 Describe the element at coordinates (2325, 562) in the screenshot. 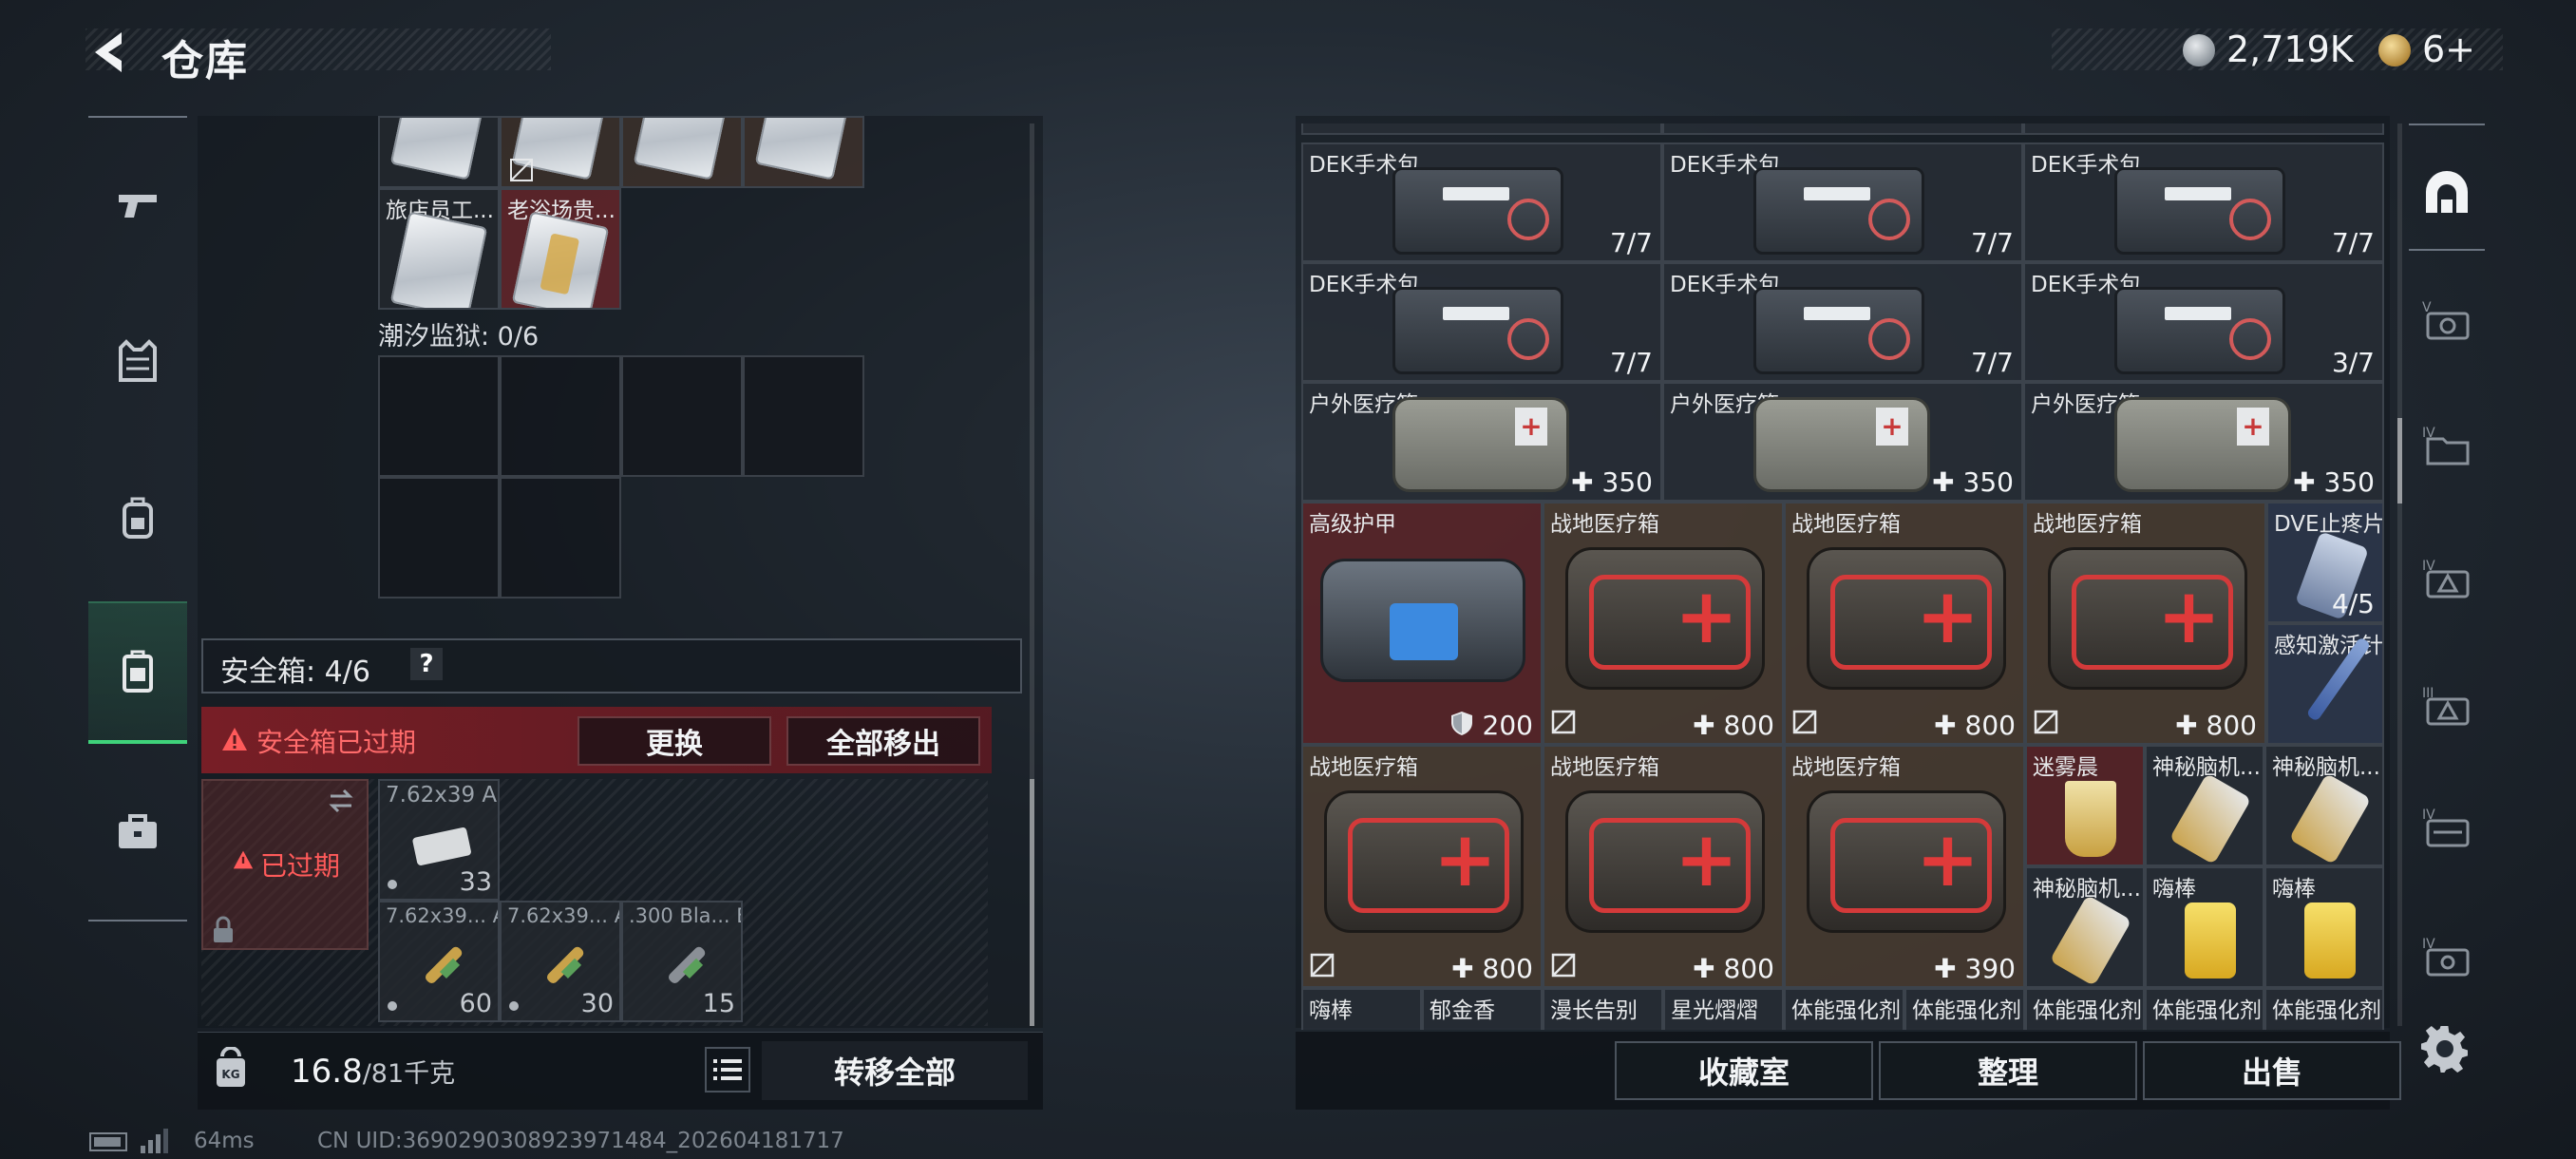

I see `stash-item-dve-painkiller: DVE止疼片 4/5` at that location.